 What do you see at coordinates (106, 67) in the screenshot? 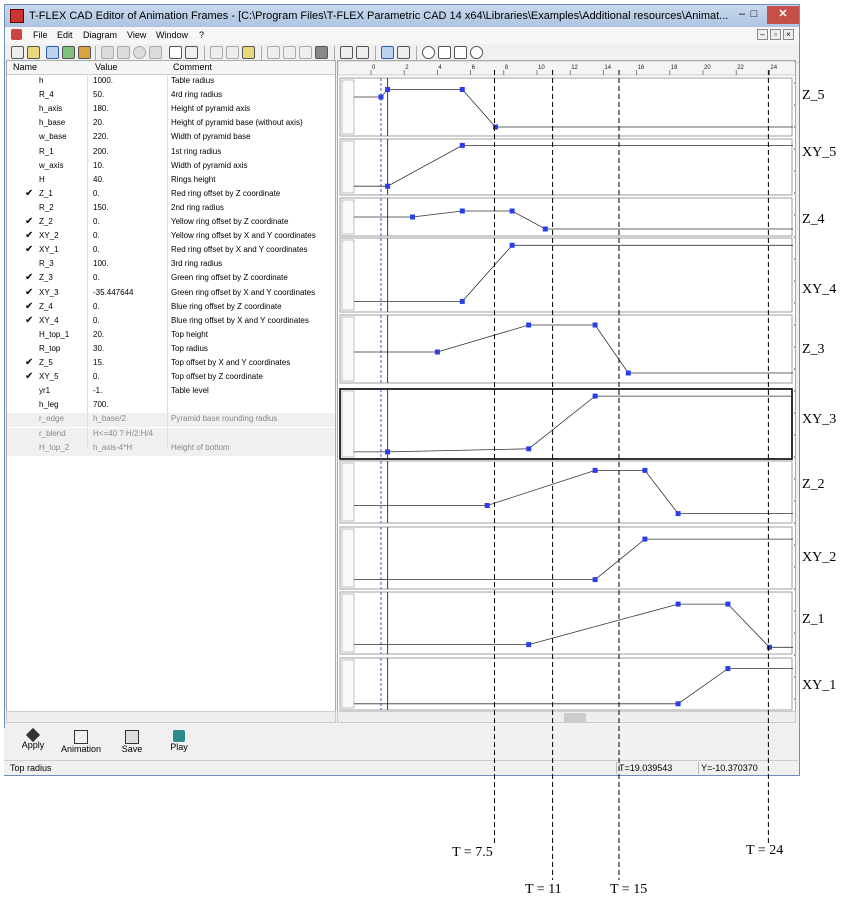
I see `column-value-header: Value` at bounding box center [106, 67].